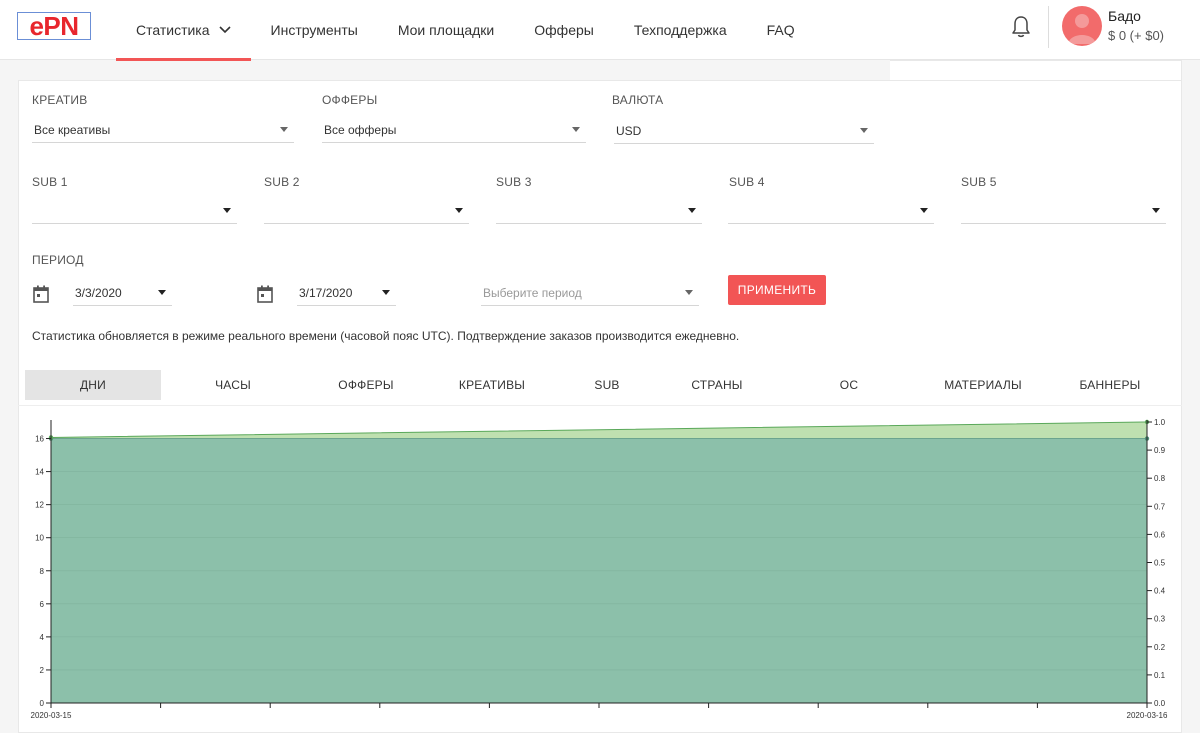 This screenshot has width=1200, height=733. I want to click on date-from-value: 3/3/2020, so click(98, 292).